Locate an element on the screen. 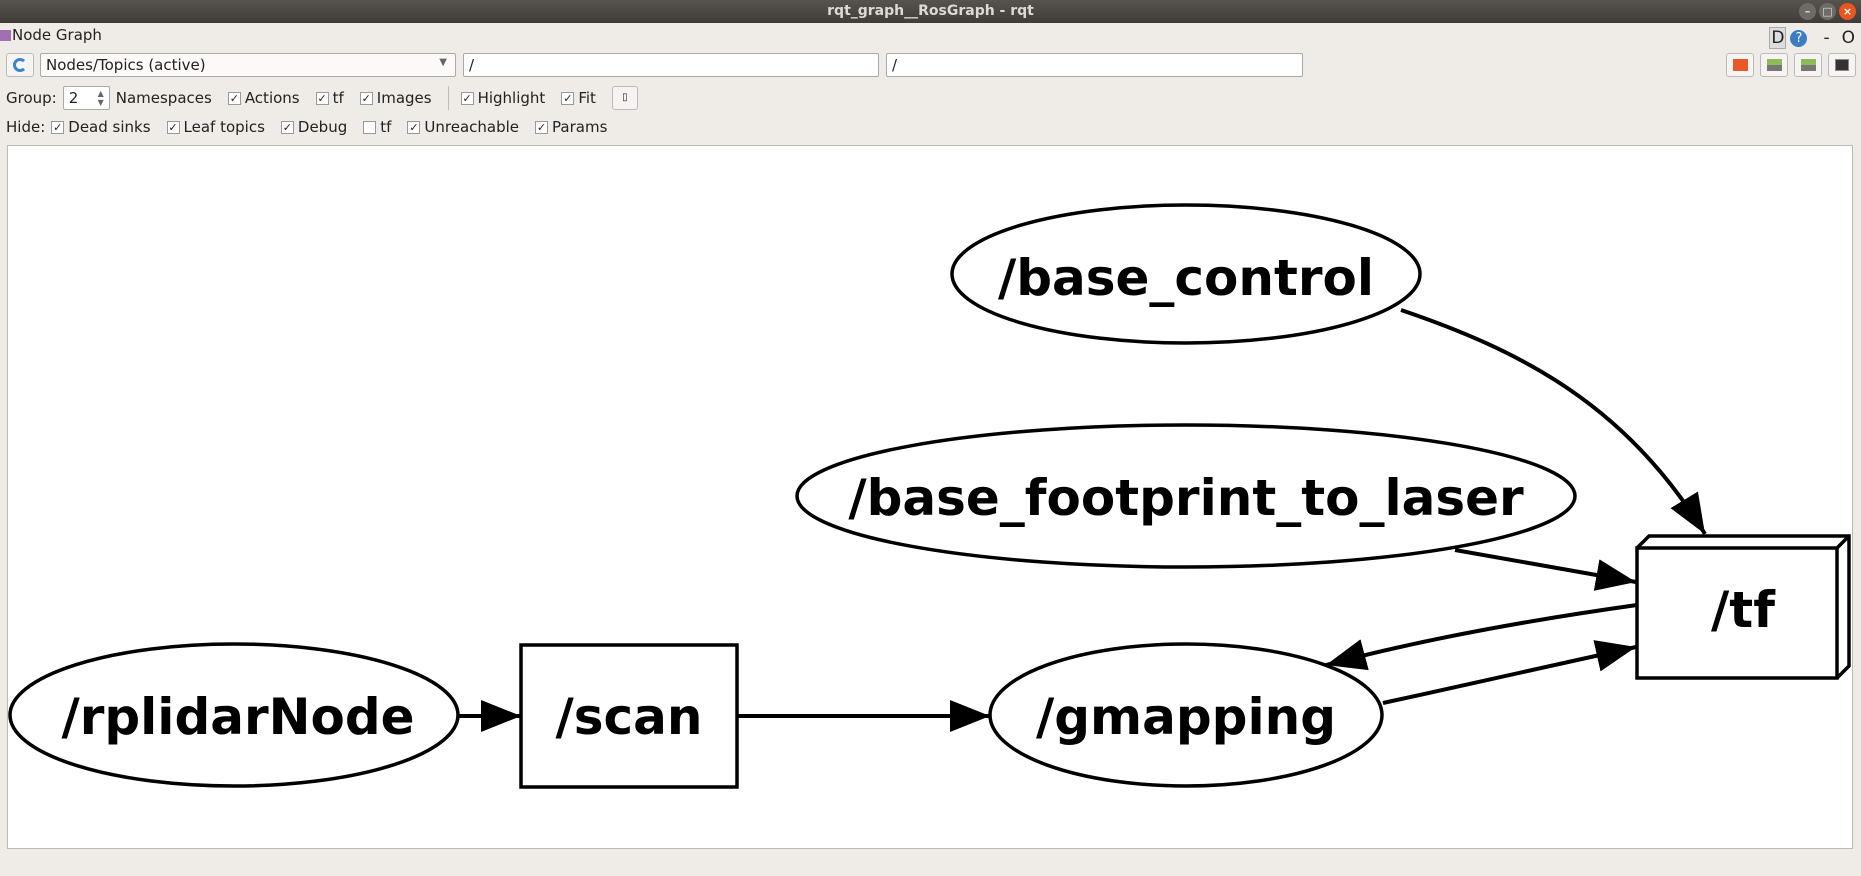  node-label: /base_control is located at coordinates (1186, 278).